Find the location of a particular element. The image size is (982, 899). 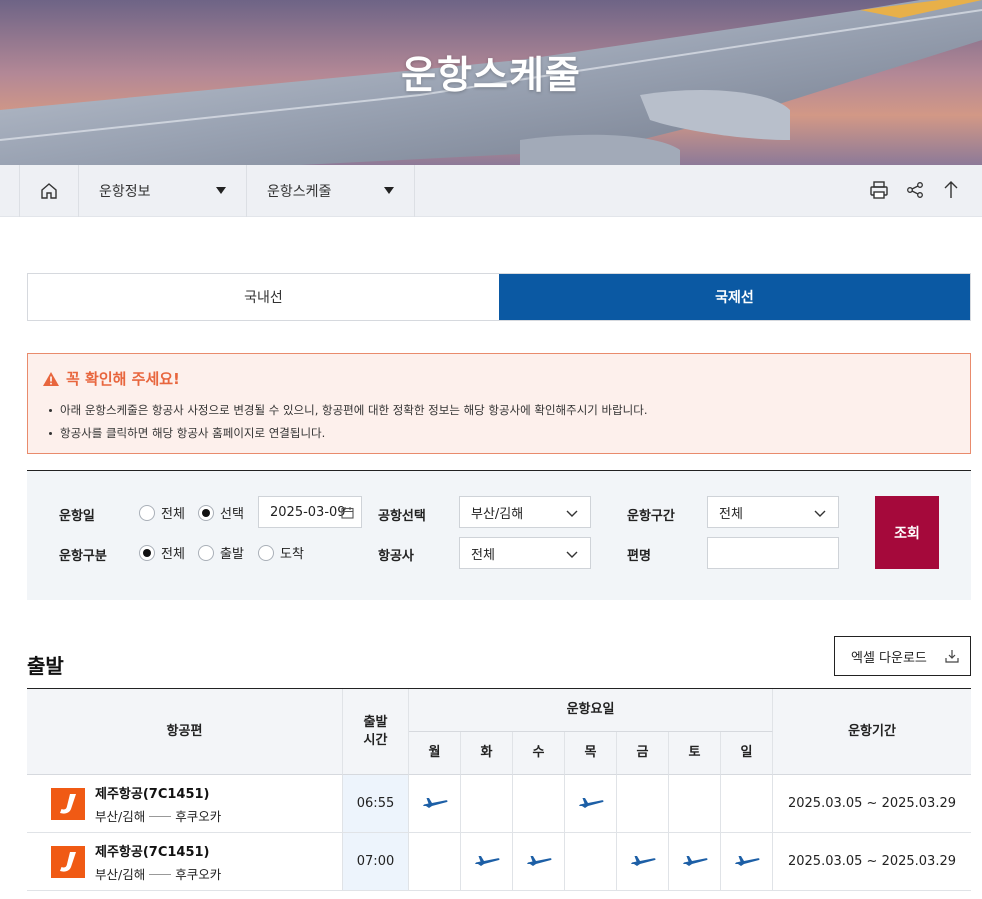

type-radio-departure: 출발 is located at coordinates (221, 552).